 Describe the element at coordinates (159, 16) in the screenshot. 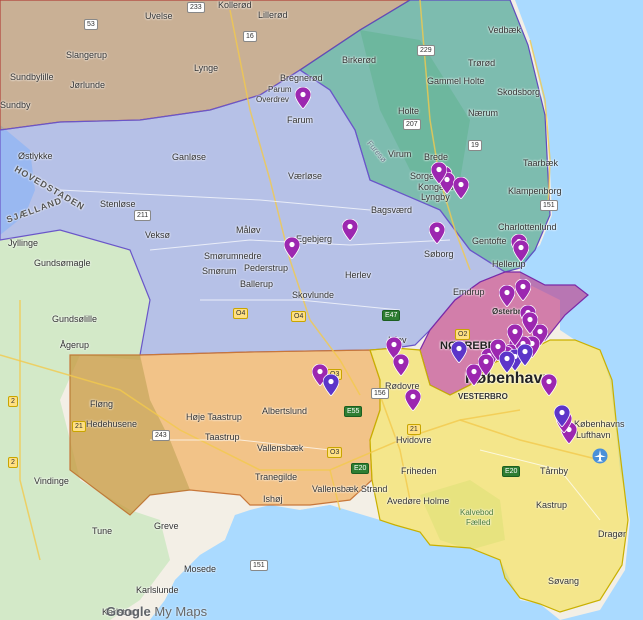

I see `place-label: Uvelse` at that location.